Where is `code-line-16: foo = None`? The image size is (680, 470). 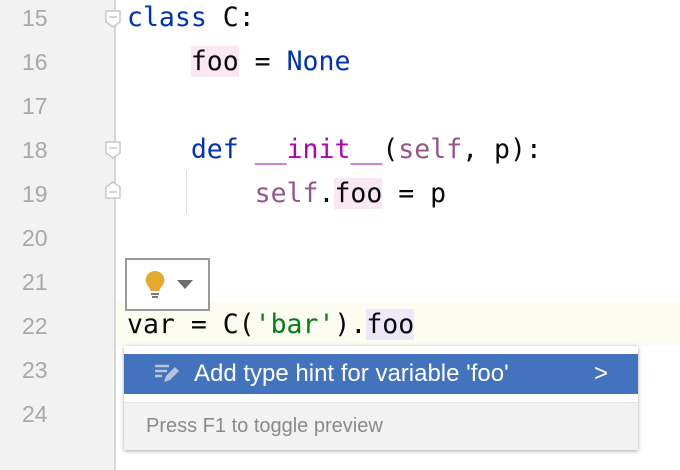
code-line-16: foo = None is located at coordinates (238, 62).